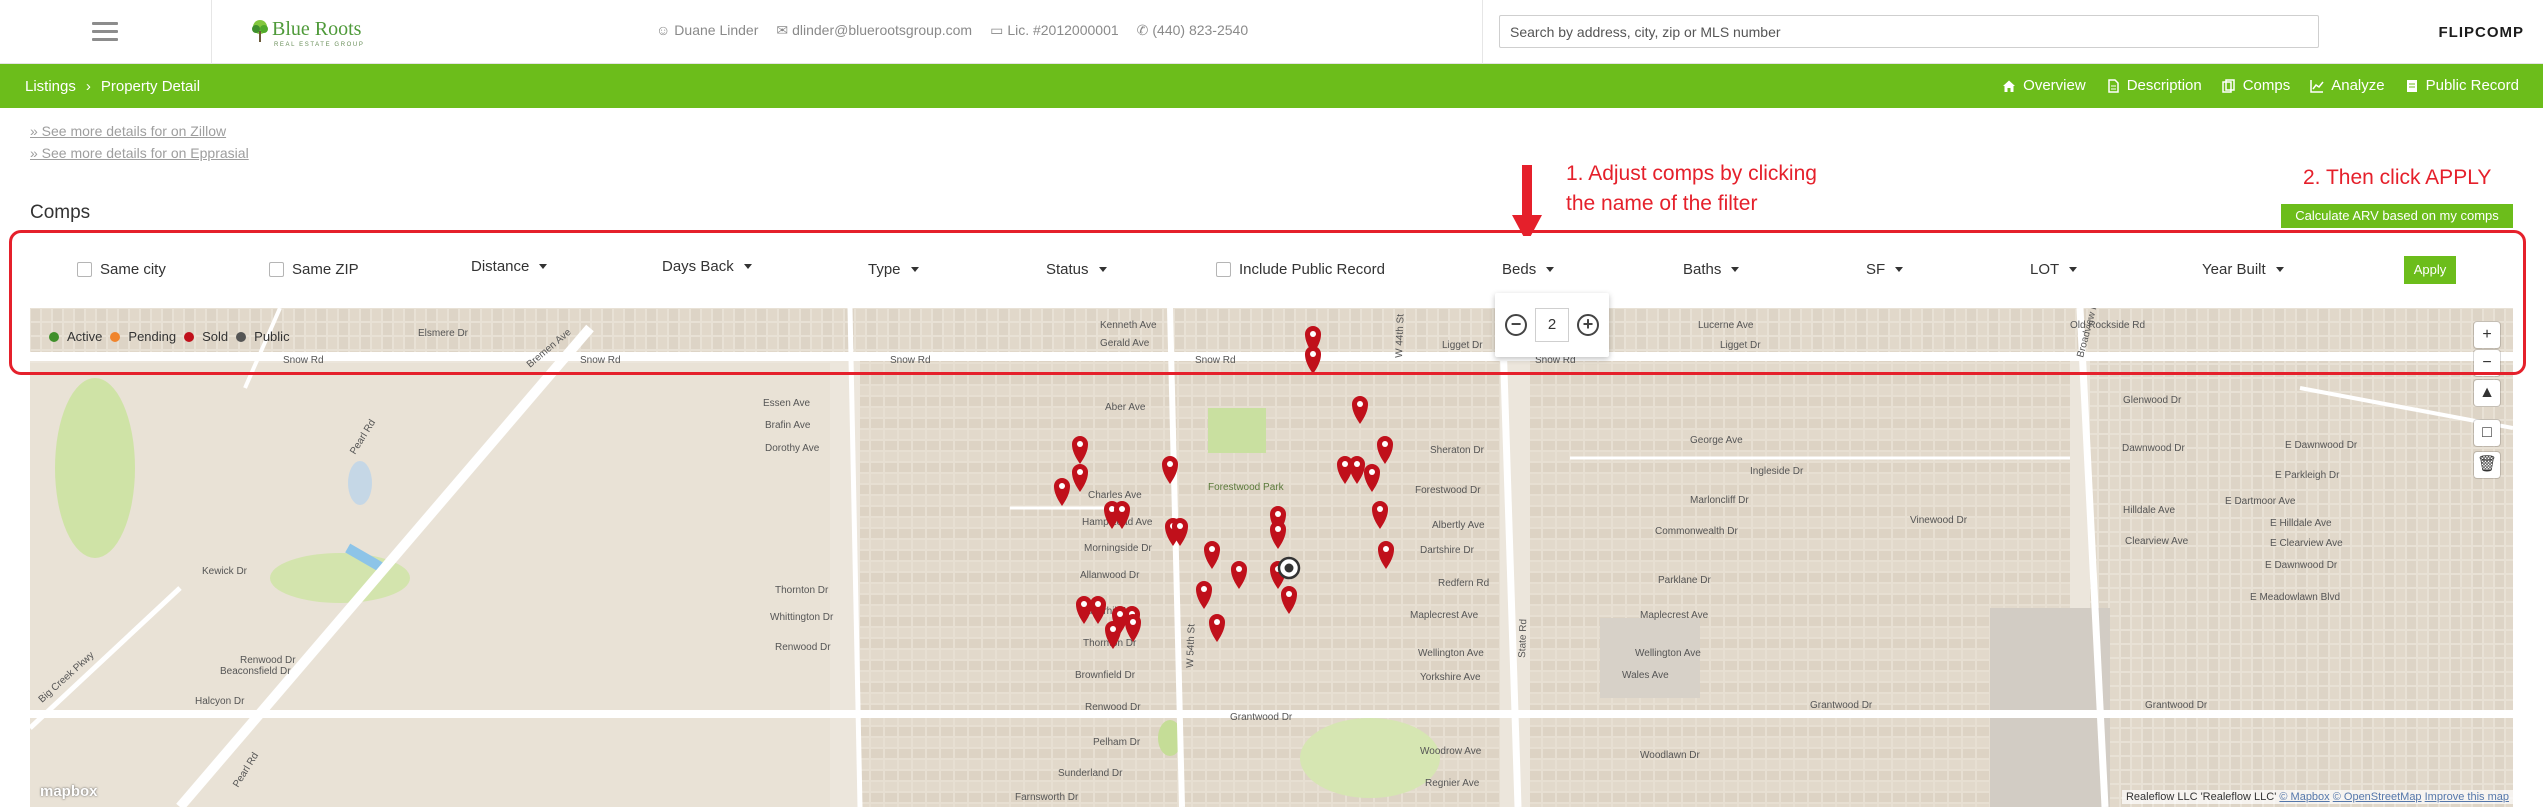 This screenshot has height=807, width=2543. Describe the element at coordinates (1128, 325) in the screenshot. I see `street-label: Kenneth Ave` at that location.